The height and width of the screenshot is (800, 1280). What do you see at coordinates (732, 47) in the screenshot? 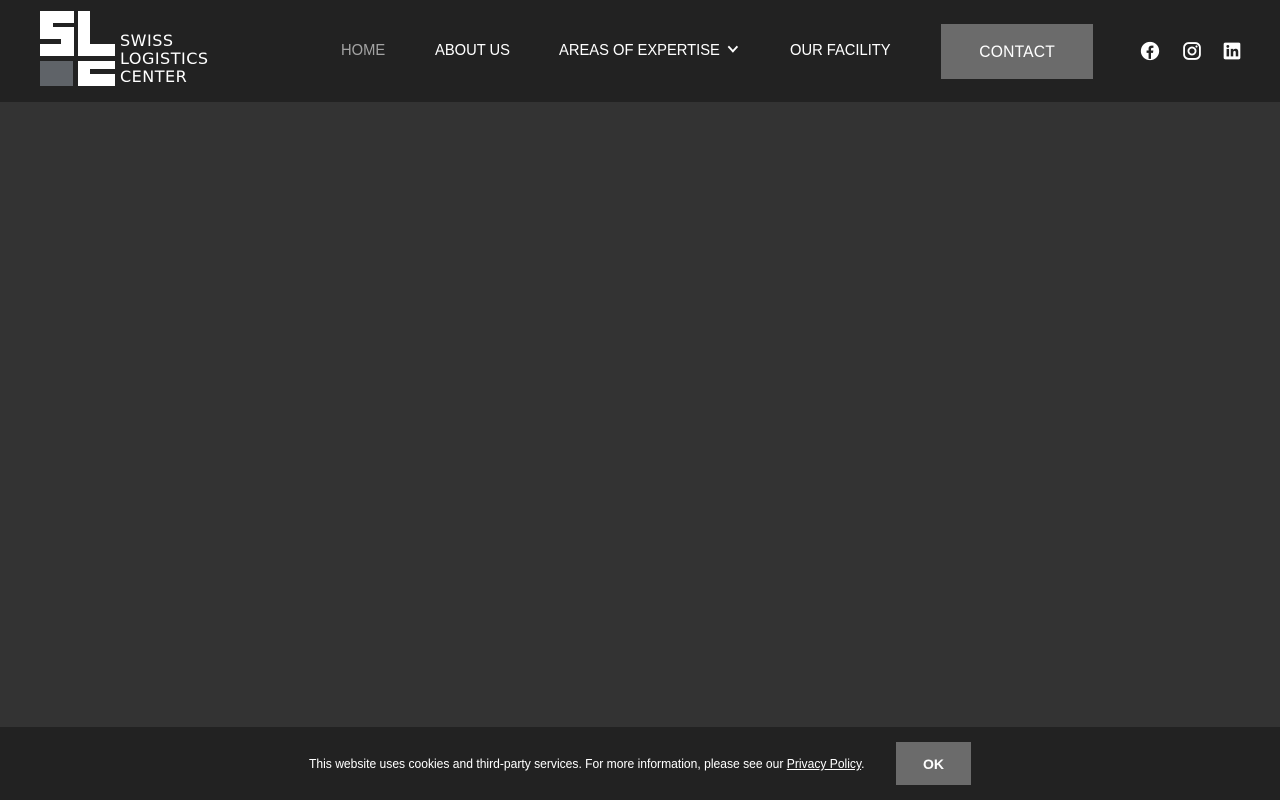
I see `chevron-down-icon` at bounding box center [732, 47].